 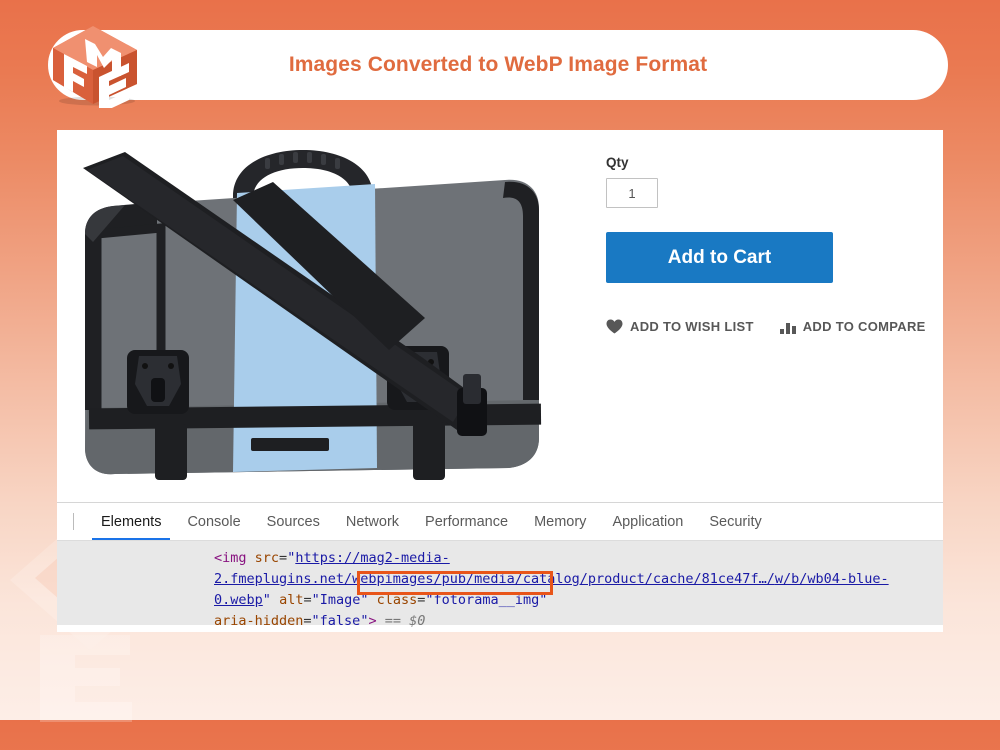 What do you see at coordinates (259, 621) in the screenshot?
I see `code-attr-aria-hidden: aria-hidden` at bounding box center [259, 621].